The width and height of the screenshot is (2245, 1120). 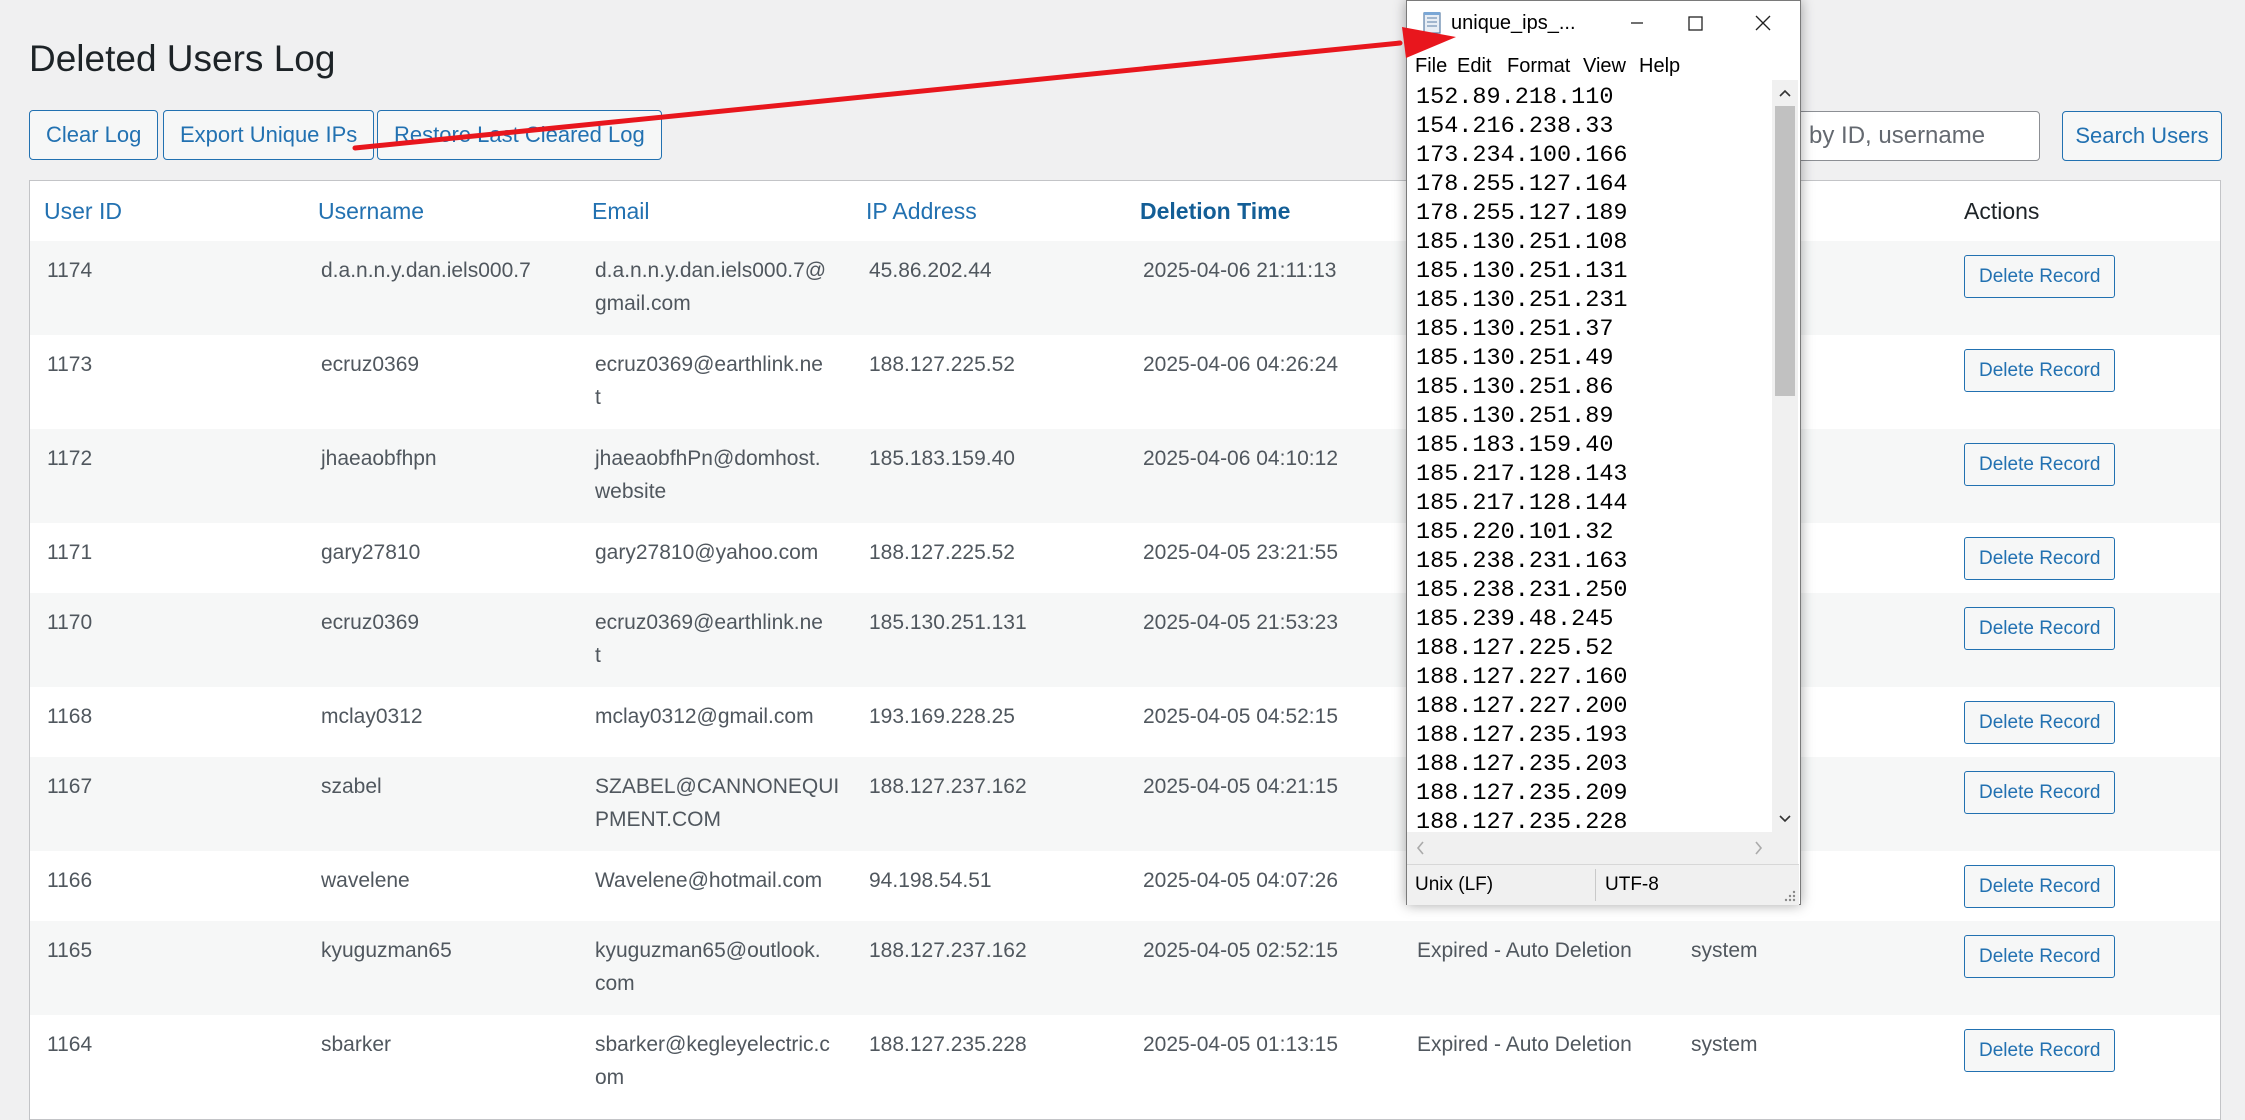 What do you see at coordinates (1900, 136) in the screenshot?
I see `search-input: ch by ID, username` at bounding box center [1900, 136].